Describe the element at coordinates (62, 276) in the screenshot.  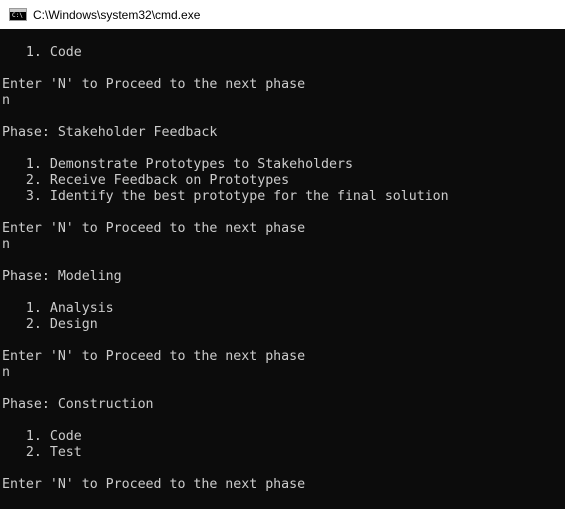
I see `console-line: Phase: Modeling` at that location.